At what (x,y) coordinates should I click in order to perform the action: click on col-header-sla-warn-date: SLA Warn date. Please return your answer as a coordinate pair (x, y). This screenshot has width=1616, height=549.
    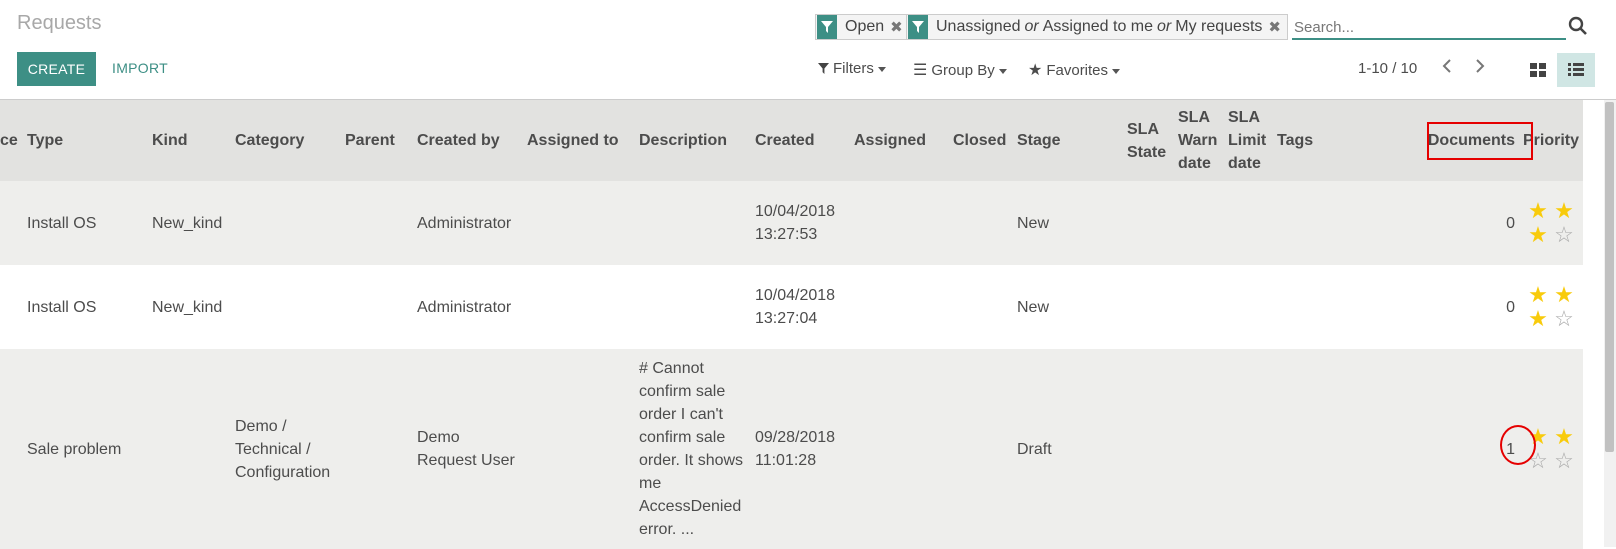
    Looking at the image, I should click on (1199, 140).